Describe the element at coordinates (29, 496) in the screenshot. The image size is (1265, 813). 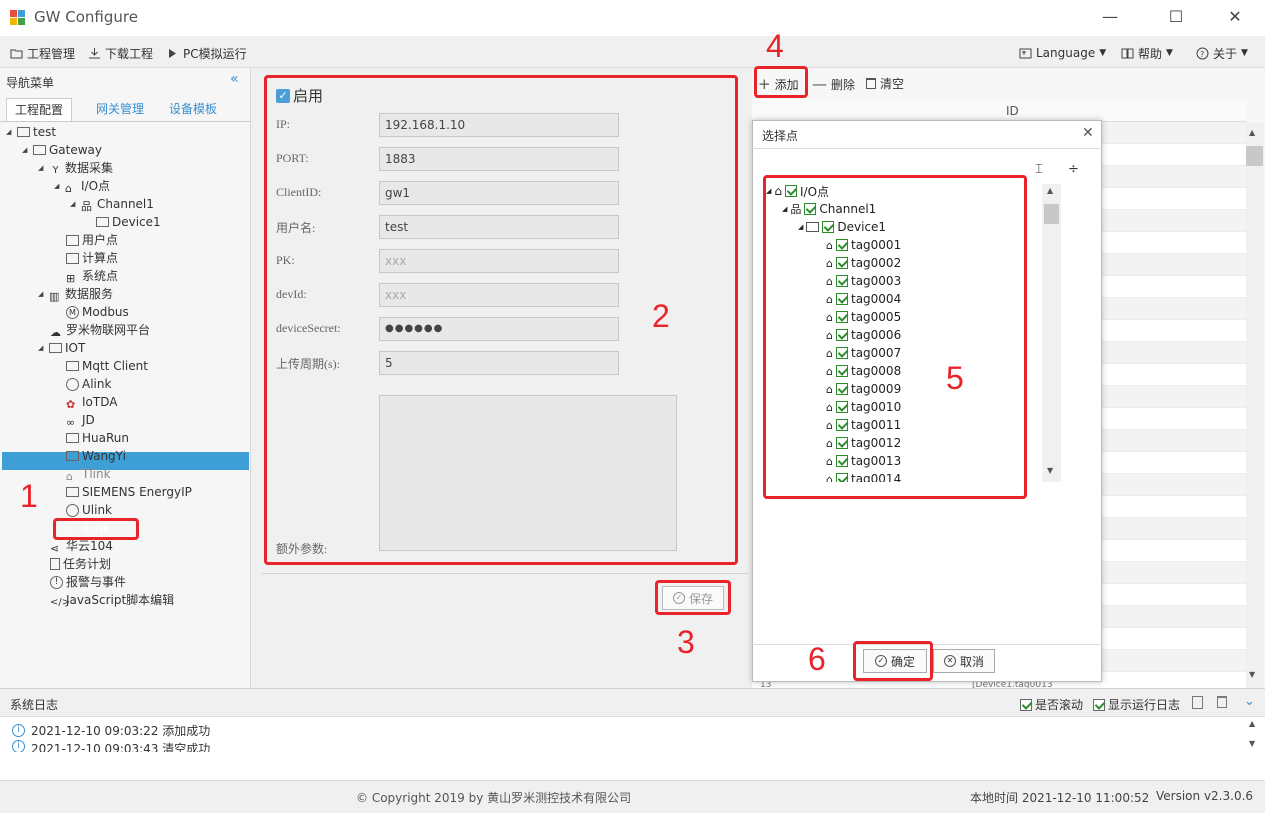
I see `annotation-number-1: 1` at that location.